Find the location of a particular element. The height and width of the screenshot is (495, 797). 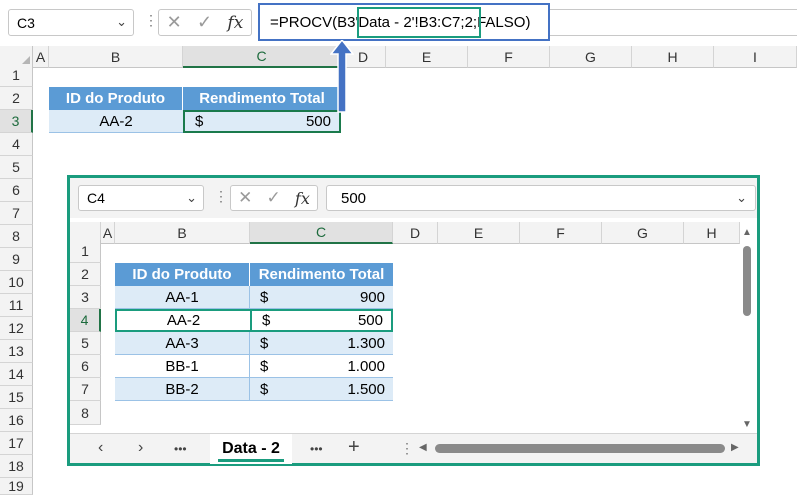

inner-formula-input: 500 ⌄ is located at coordinates (541, 198).